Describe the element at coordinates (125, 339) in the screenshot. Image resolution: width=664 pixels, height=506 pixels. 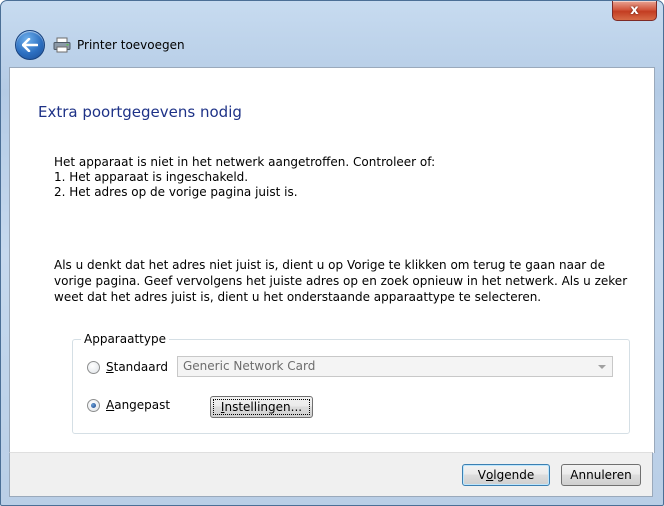
I see `group-legend: Apparaattype` at that location.